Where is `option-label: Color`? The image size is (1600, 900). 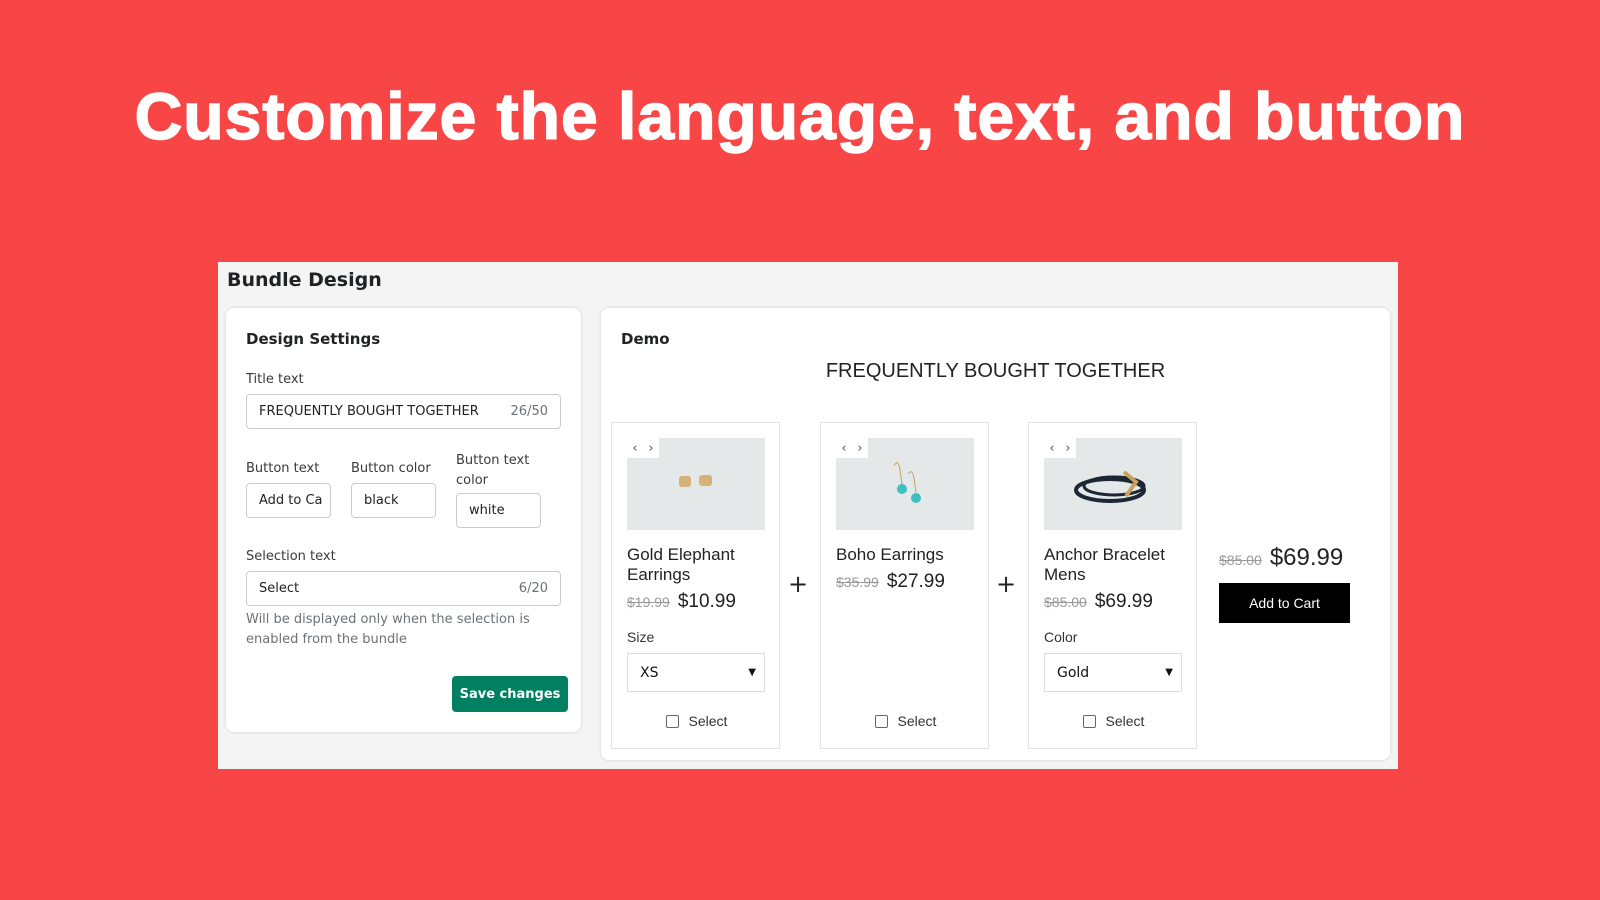
option-label: Color is located at coordinates (1061, 637).